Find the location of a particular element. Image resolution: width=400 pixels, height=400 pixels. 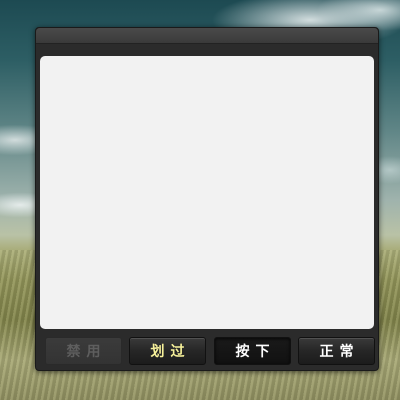

hover-button-label: 划过 is located at coordinates (170, 352).